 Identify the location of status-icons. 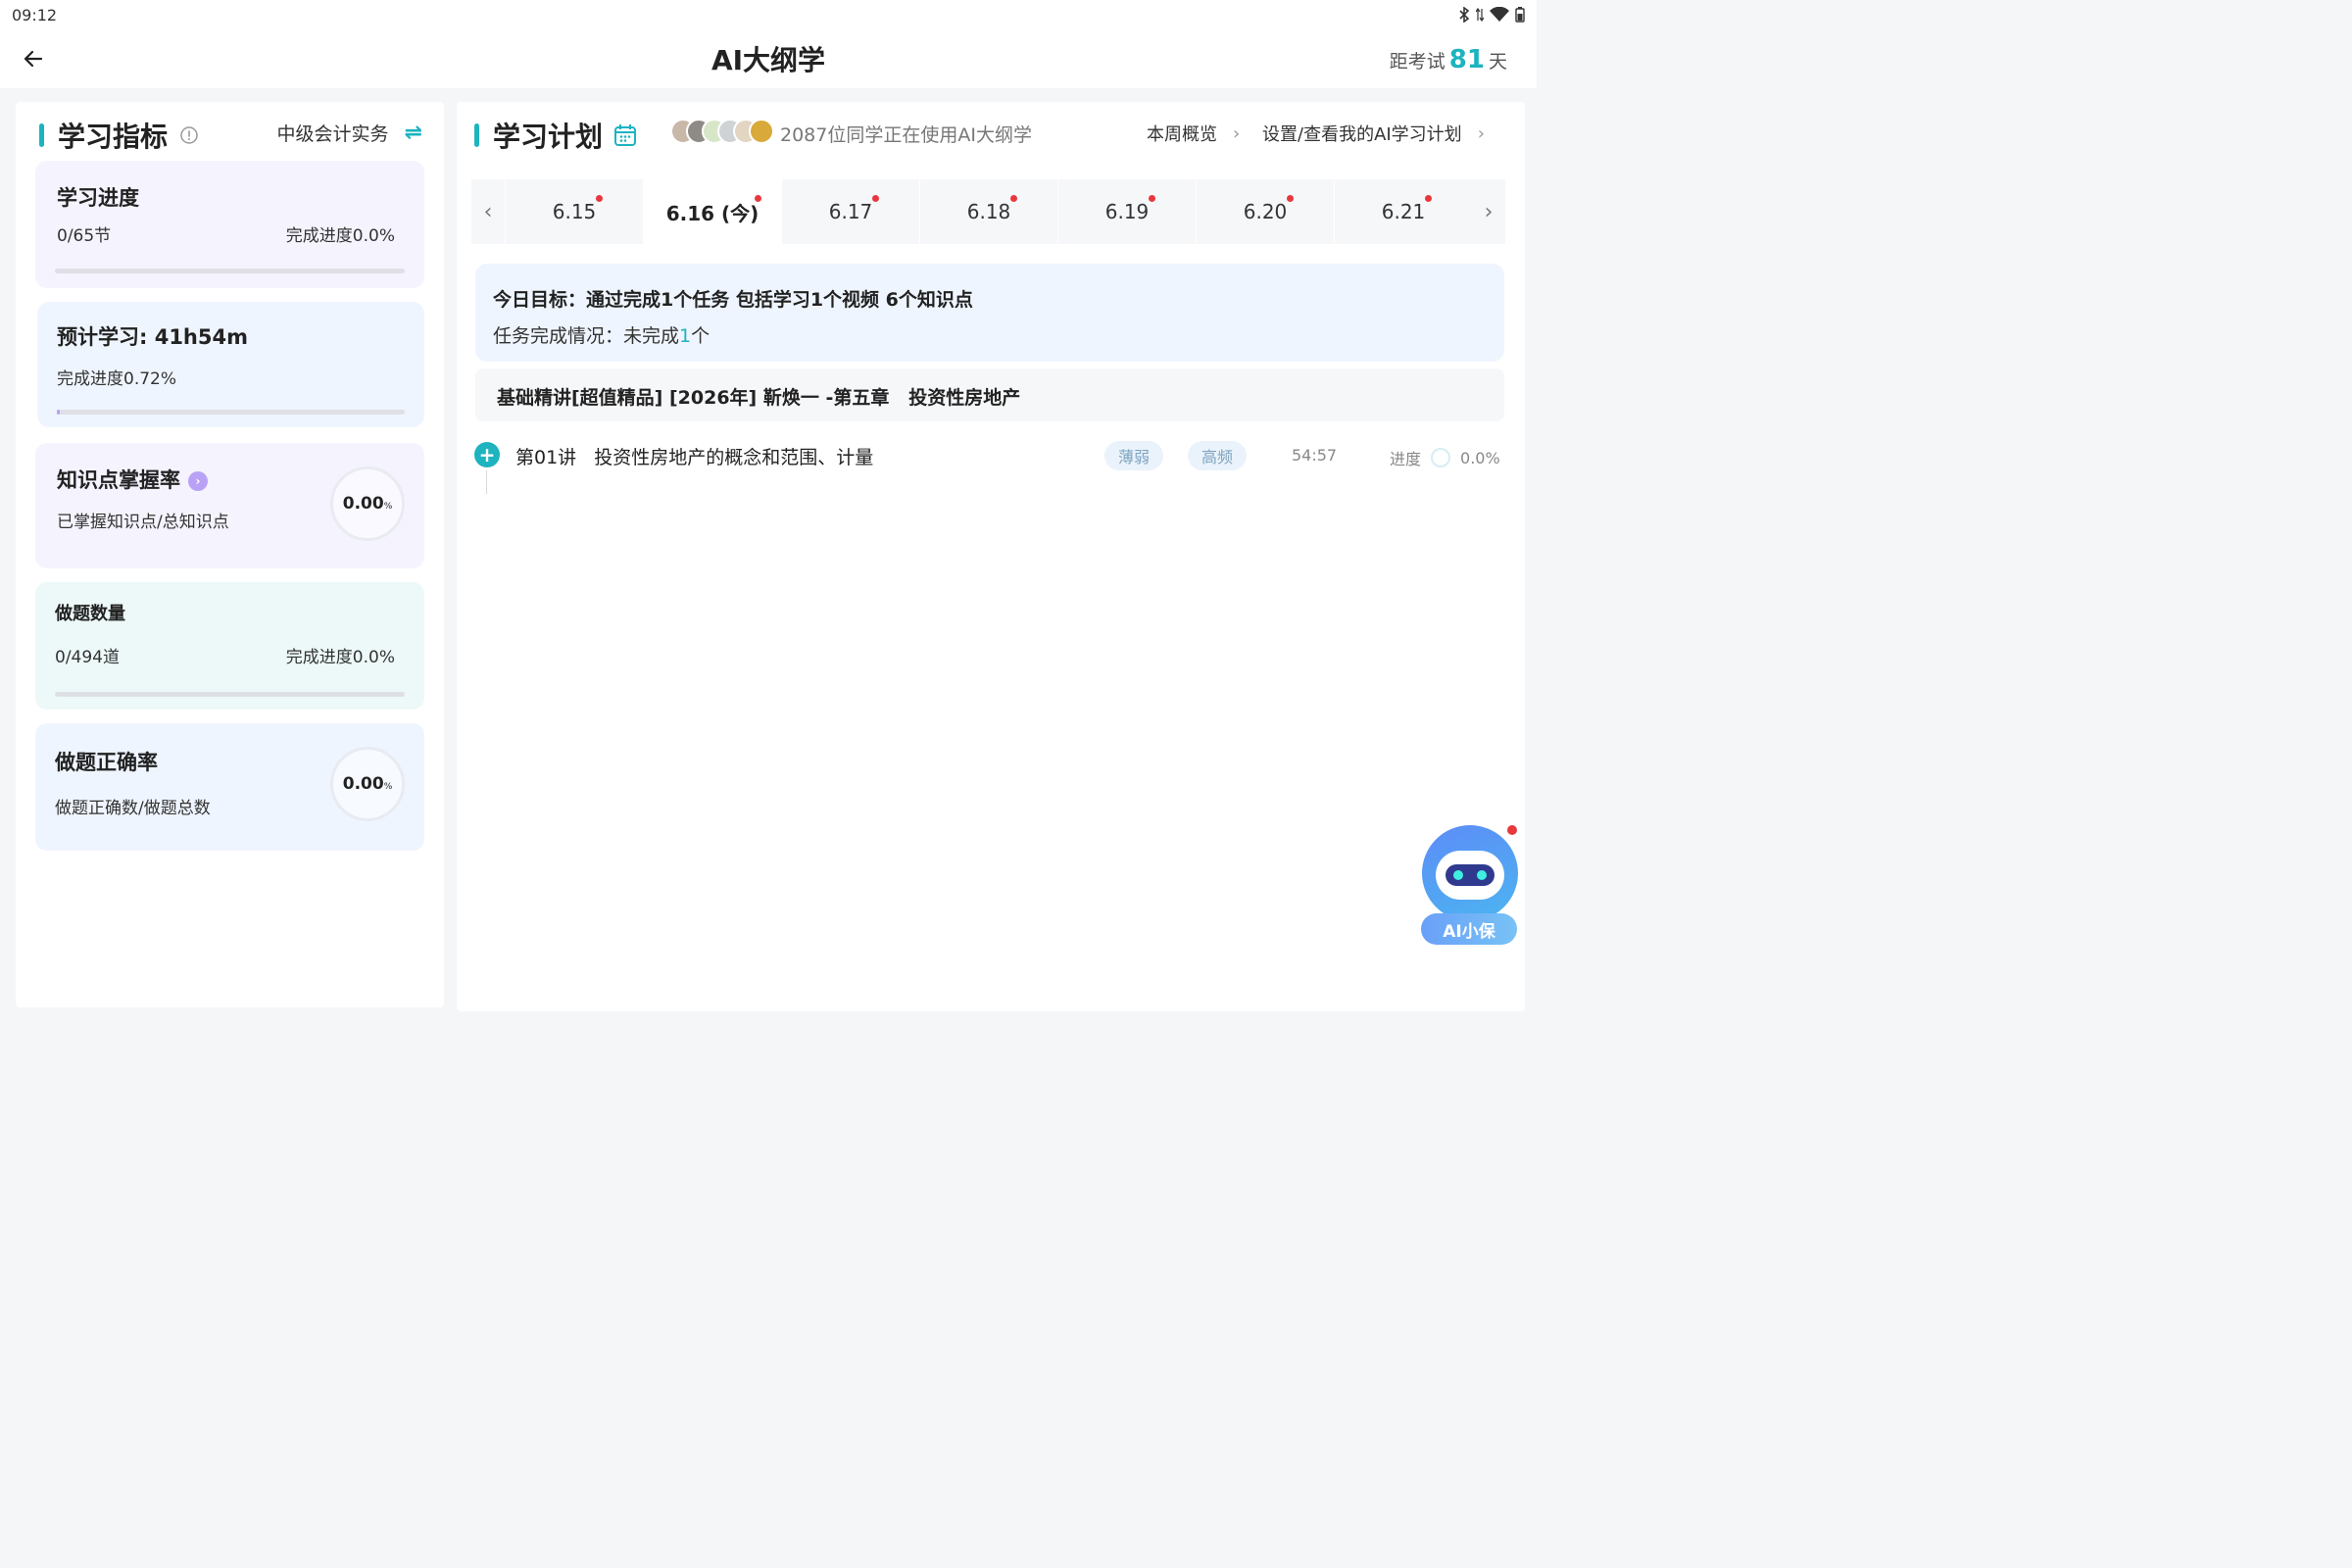
(1491, 15).